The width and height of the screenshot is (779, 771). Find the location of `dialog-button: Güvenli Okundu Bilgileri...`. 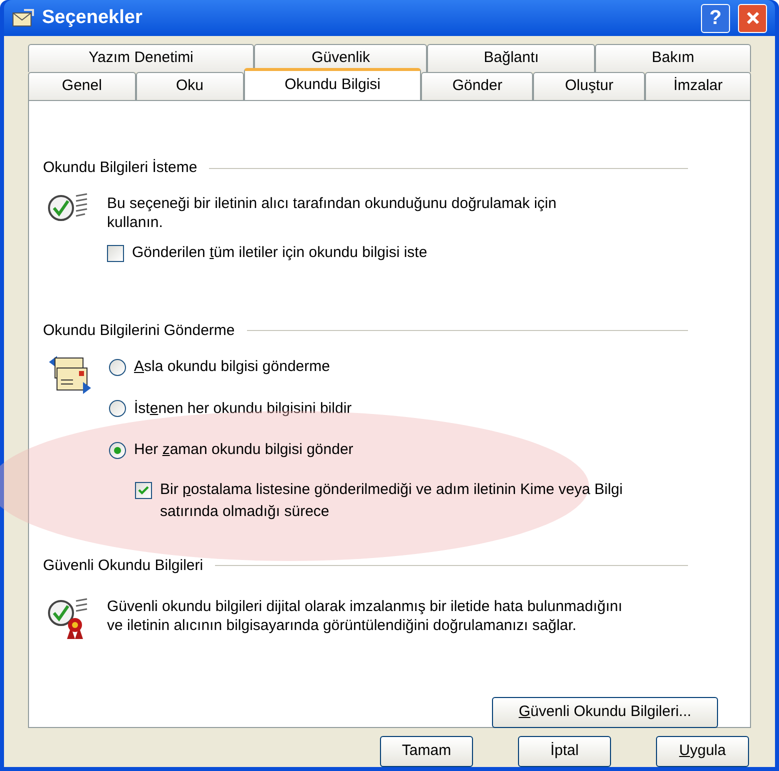

dialog-button: Güvenli Okundu Bilgileri... is located at coordinates (605, 712).